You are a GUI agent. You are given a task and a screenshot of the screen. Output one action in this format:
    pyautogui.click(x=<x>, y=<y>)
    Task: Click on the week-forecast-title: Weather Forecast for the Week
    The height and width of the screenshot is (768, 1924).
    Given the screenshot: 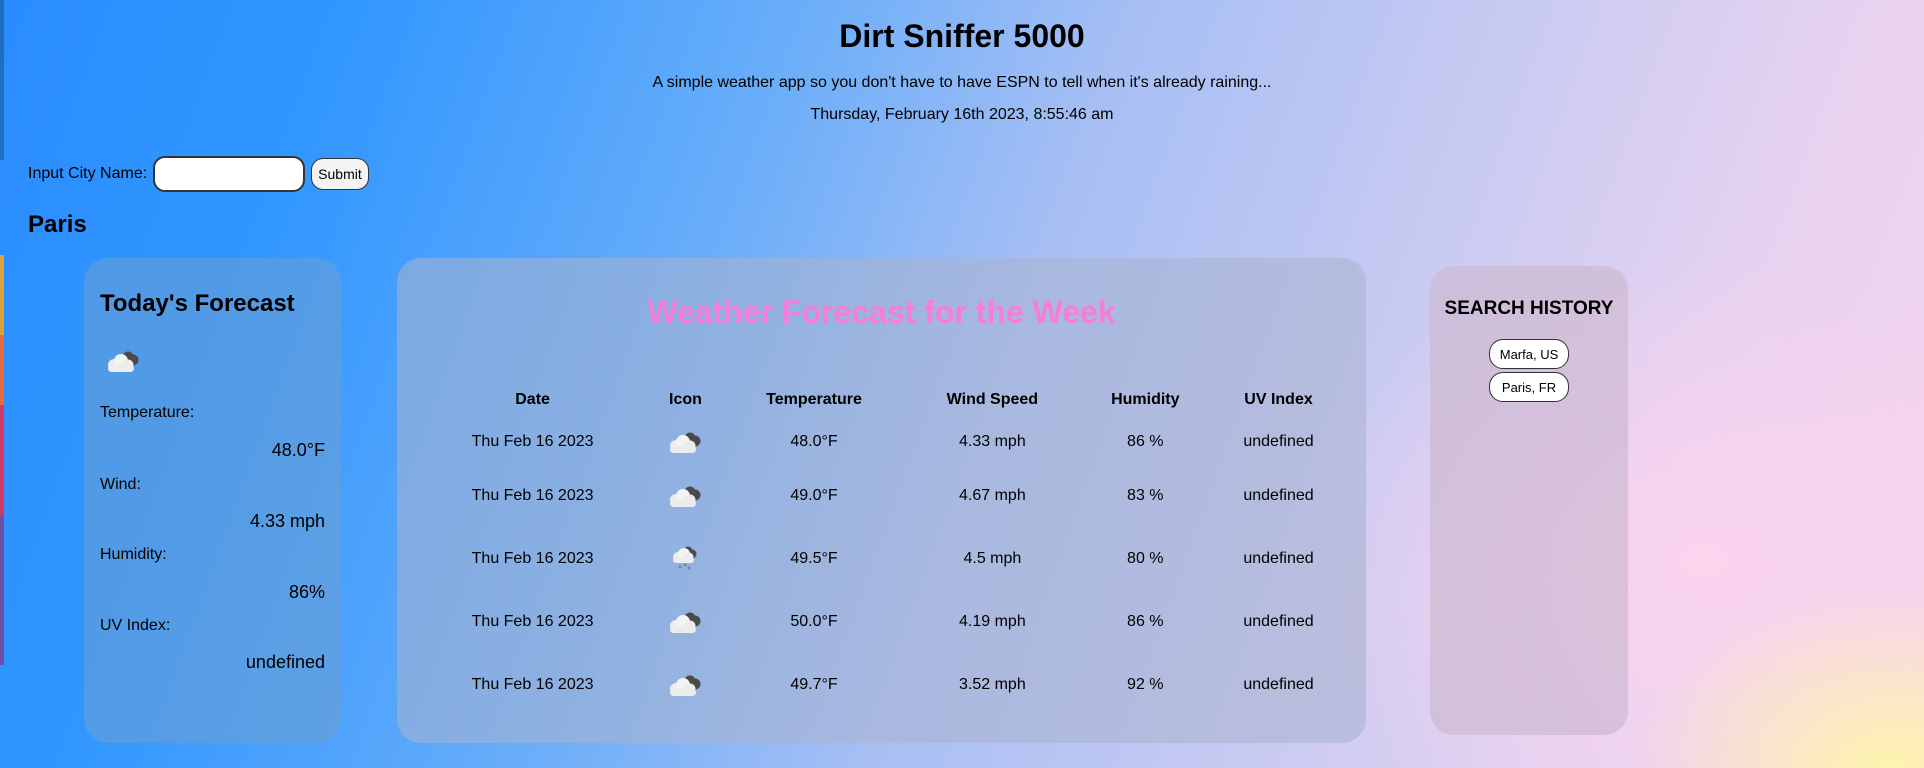 What is the action you would take?
    pyautogui.click(x=881, y=312)
    